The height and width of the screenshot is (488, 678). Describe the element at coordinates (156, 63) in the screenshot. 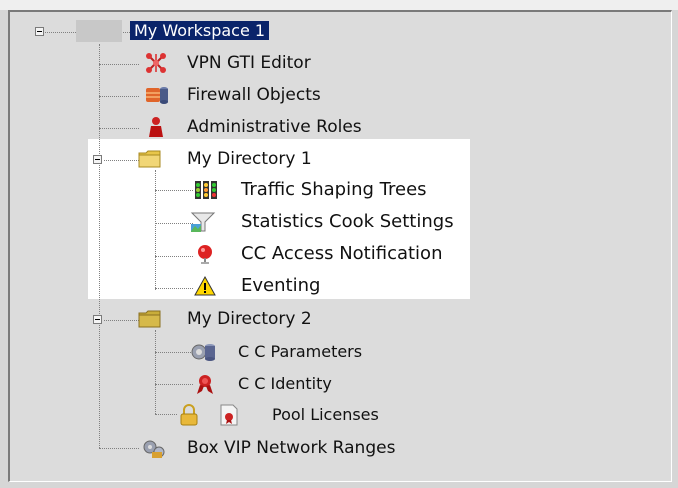

I see `vpn-editor-icon` at that location.